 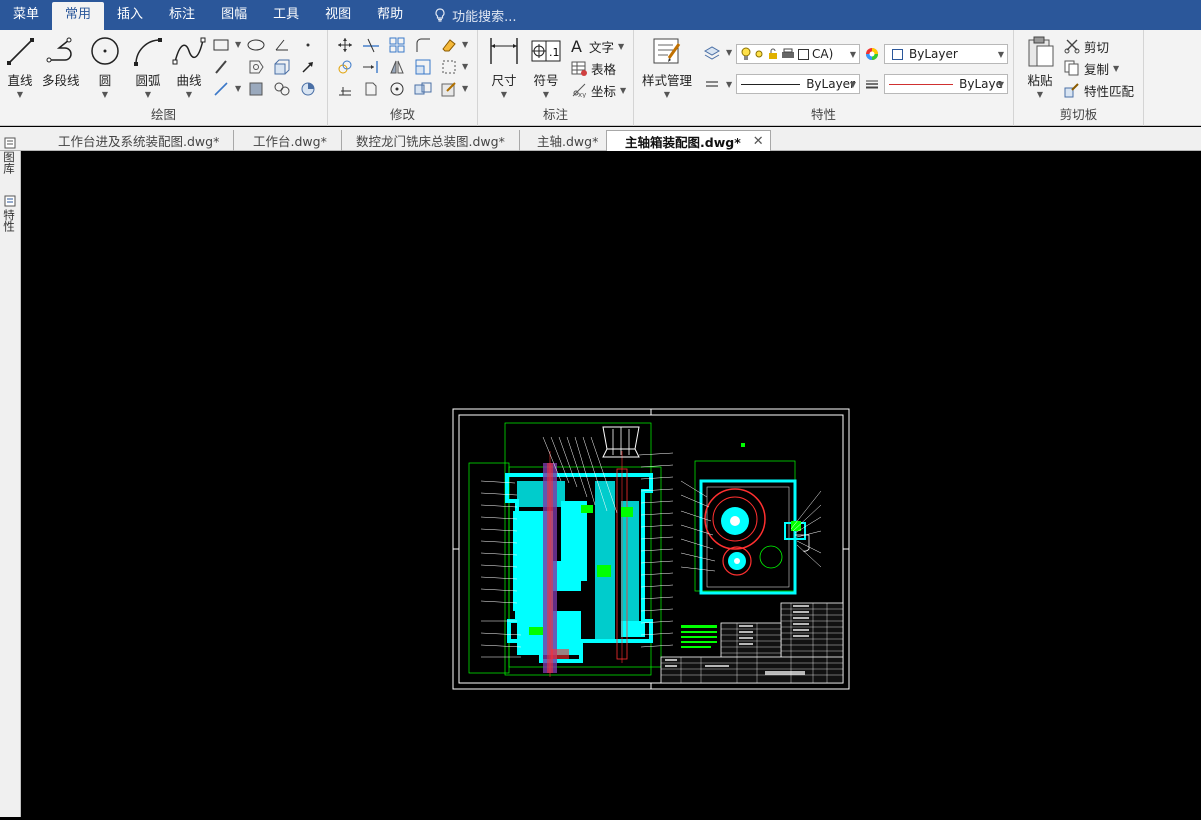 What do you see at coordinates (148, 67) in the screenshot?
I see `arc-button: 圆弧 ▼` at bounding box center [148, 67].